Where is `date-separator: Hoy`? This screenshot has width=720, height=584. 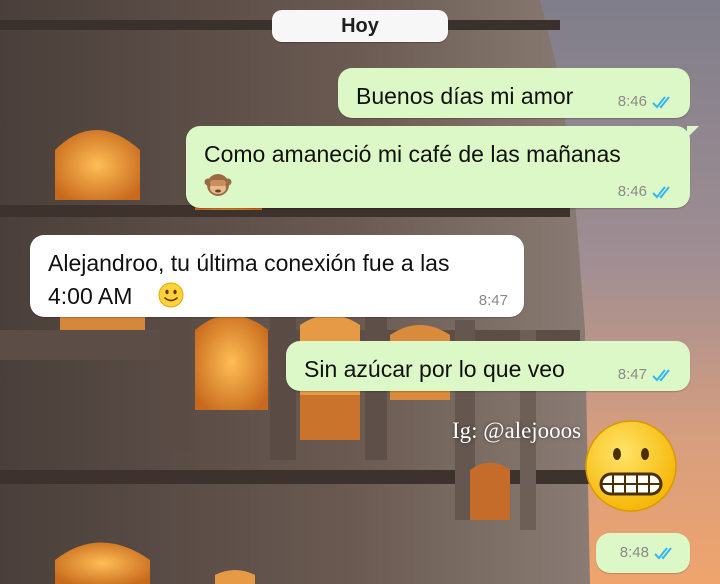
date-separator: Hoy is located at coordinates (360, 26).